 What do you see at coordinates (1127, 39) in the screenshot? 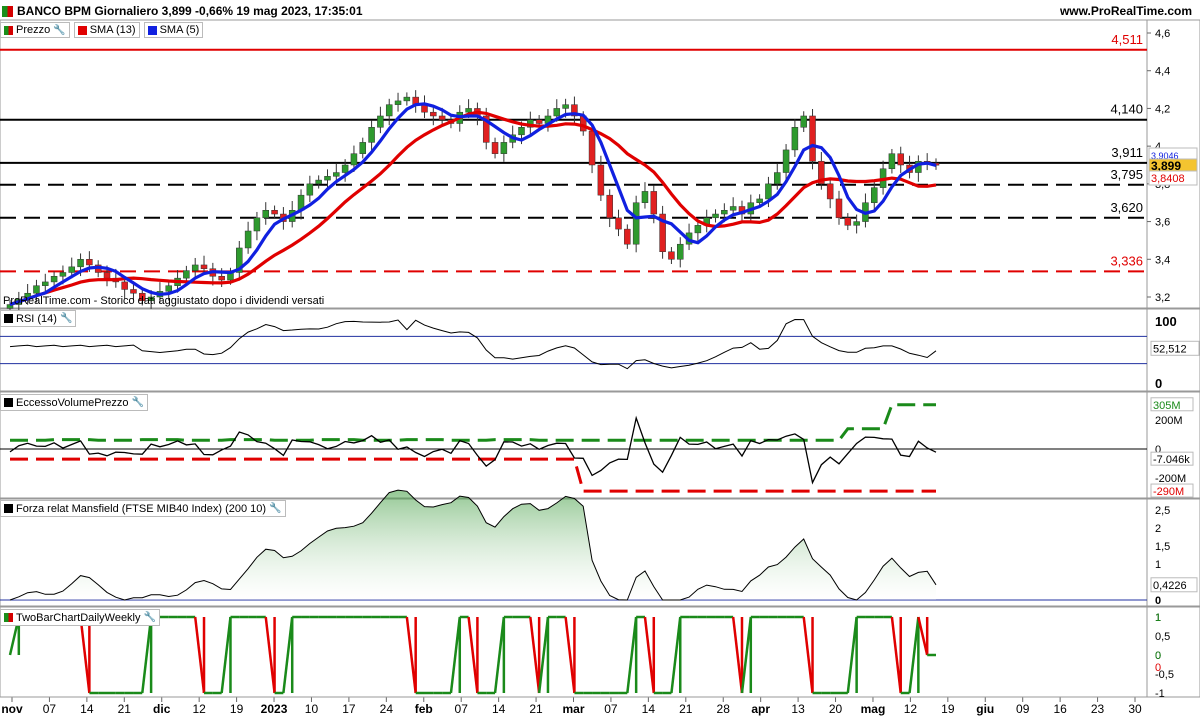
I see `level-label: 4,511` at bounding box center [1127, 39].